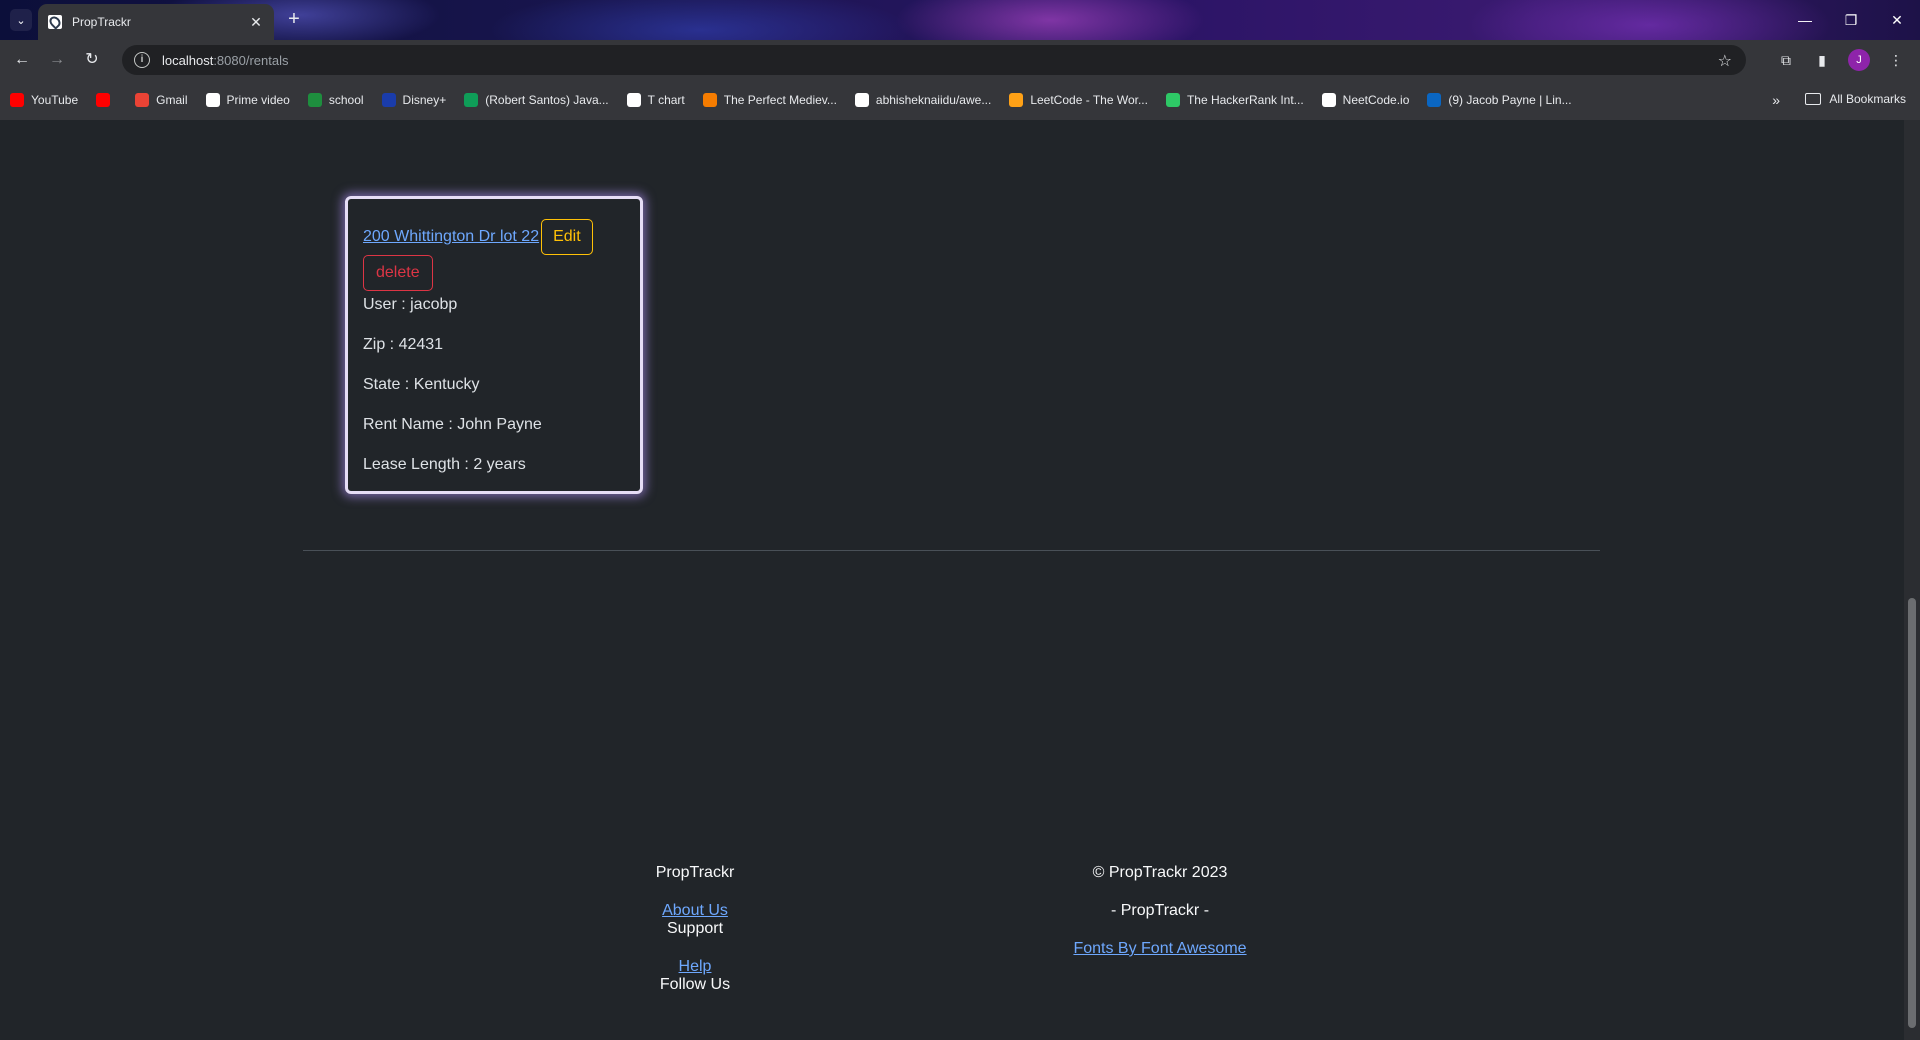  What do you see at coordinates (92, 60) in the screenshot?
I see `reload-icon: ↻` at bounding box center [92, 60].